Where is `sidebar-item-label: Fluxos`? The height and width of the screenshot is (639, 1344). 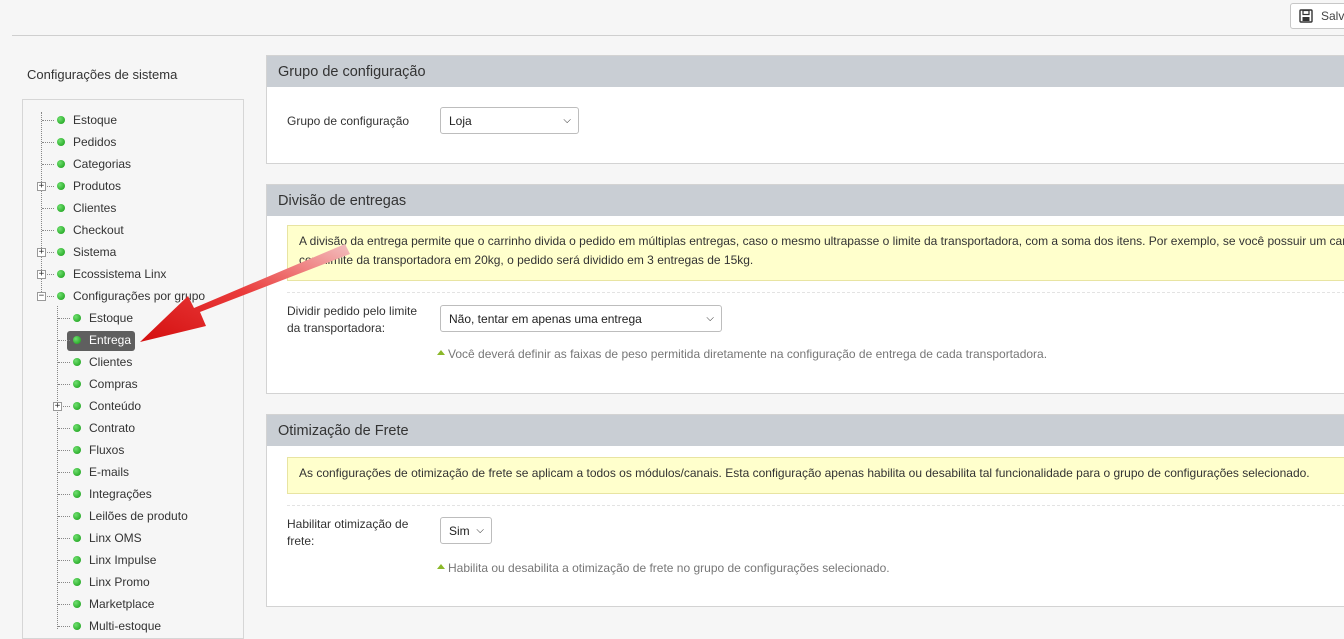
sidebar-item-label: Fluxos is located at coordinates (107, 450).